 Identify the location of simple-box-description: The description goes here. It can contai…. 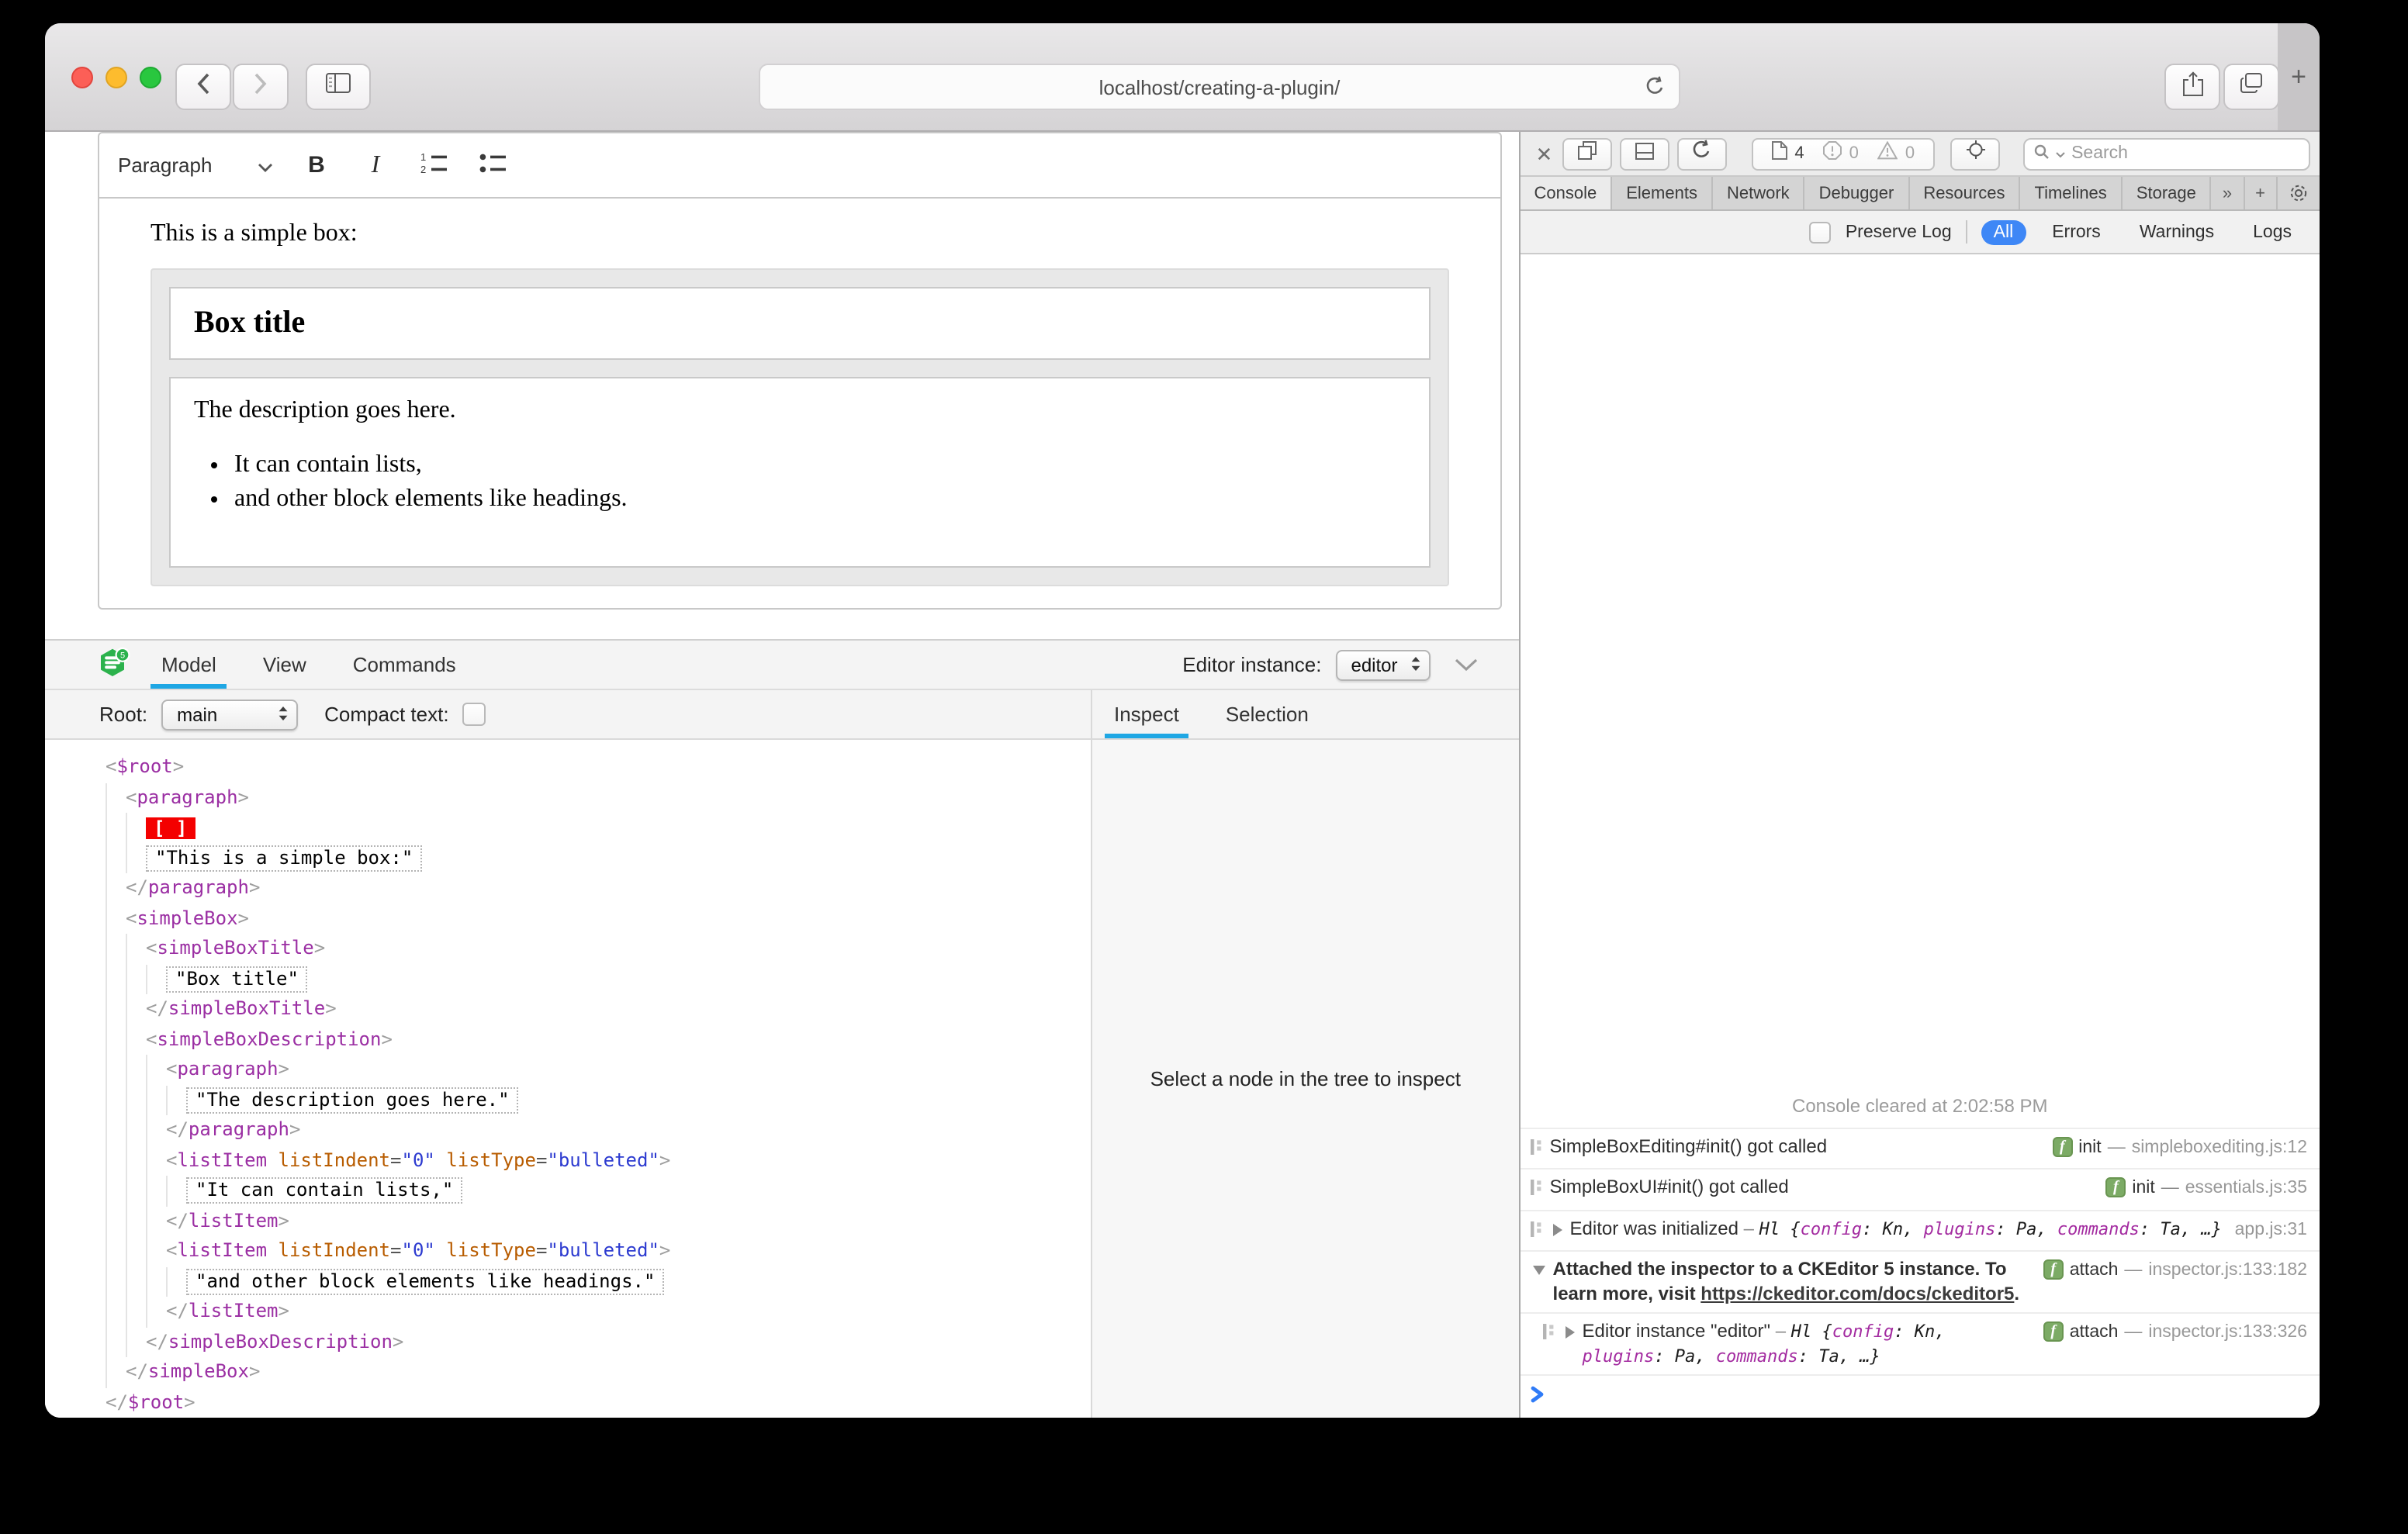
(800, 472).